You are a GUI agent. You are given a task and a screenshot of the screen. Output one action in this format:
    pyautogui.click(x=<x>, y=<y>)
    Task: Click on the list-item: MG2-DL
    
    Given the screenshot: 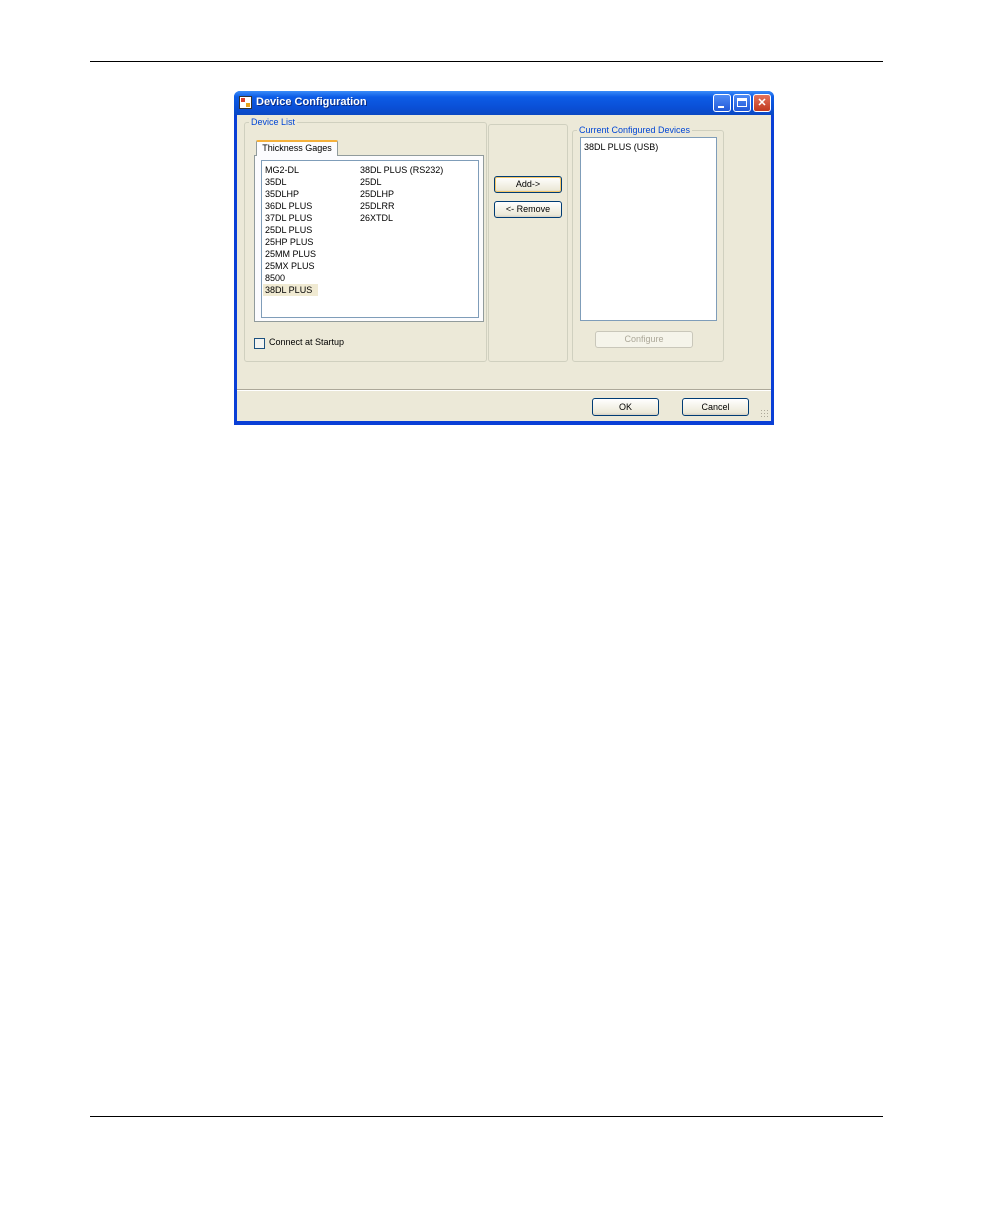 What is the action you would take?
    pyautogui.click(x=290, y=170)
    